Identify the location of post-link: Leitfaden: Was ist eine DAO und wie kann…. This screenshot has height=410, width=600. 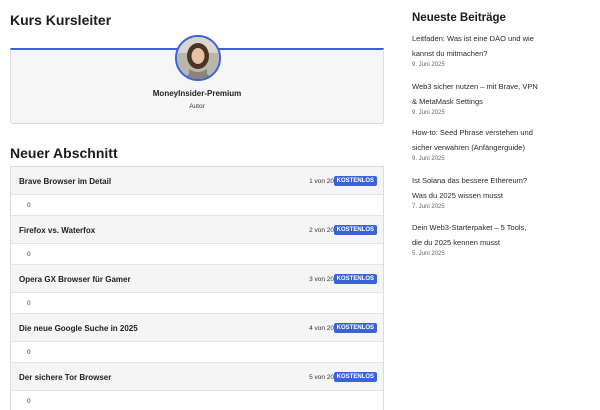
(502, 46).